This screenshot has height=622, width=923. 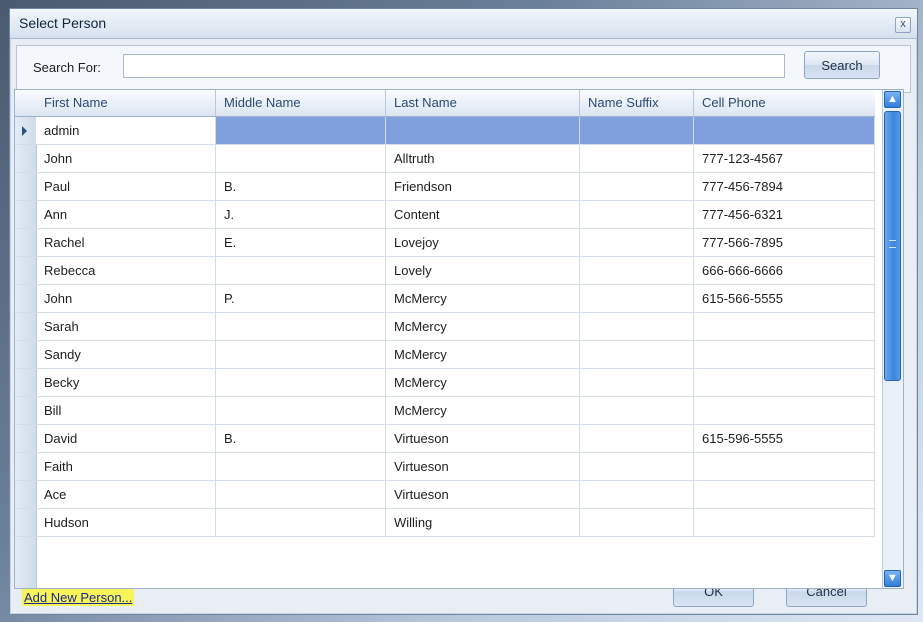 I want to click on cell-cell-phone: 777-123-4567, so click(x=784, y=158).